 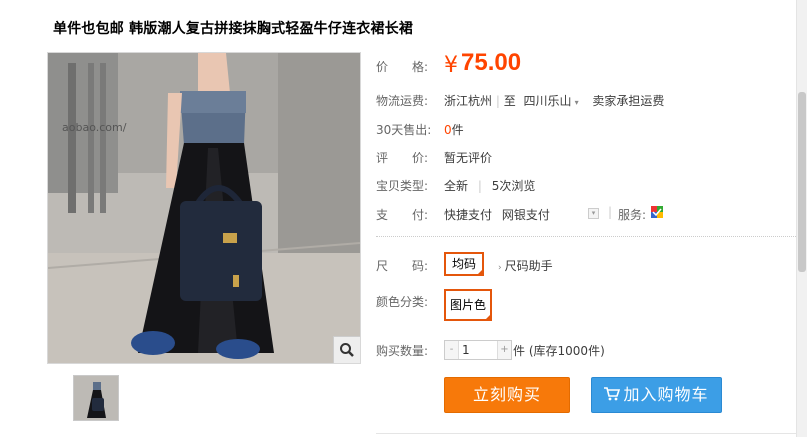 I want to click on price-value: 75.00, so click(x=491, y=62).